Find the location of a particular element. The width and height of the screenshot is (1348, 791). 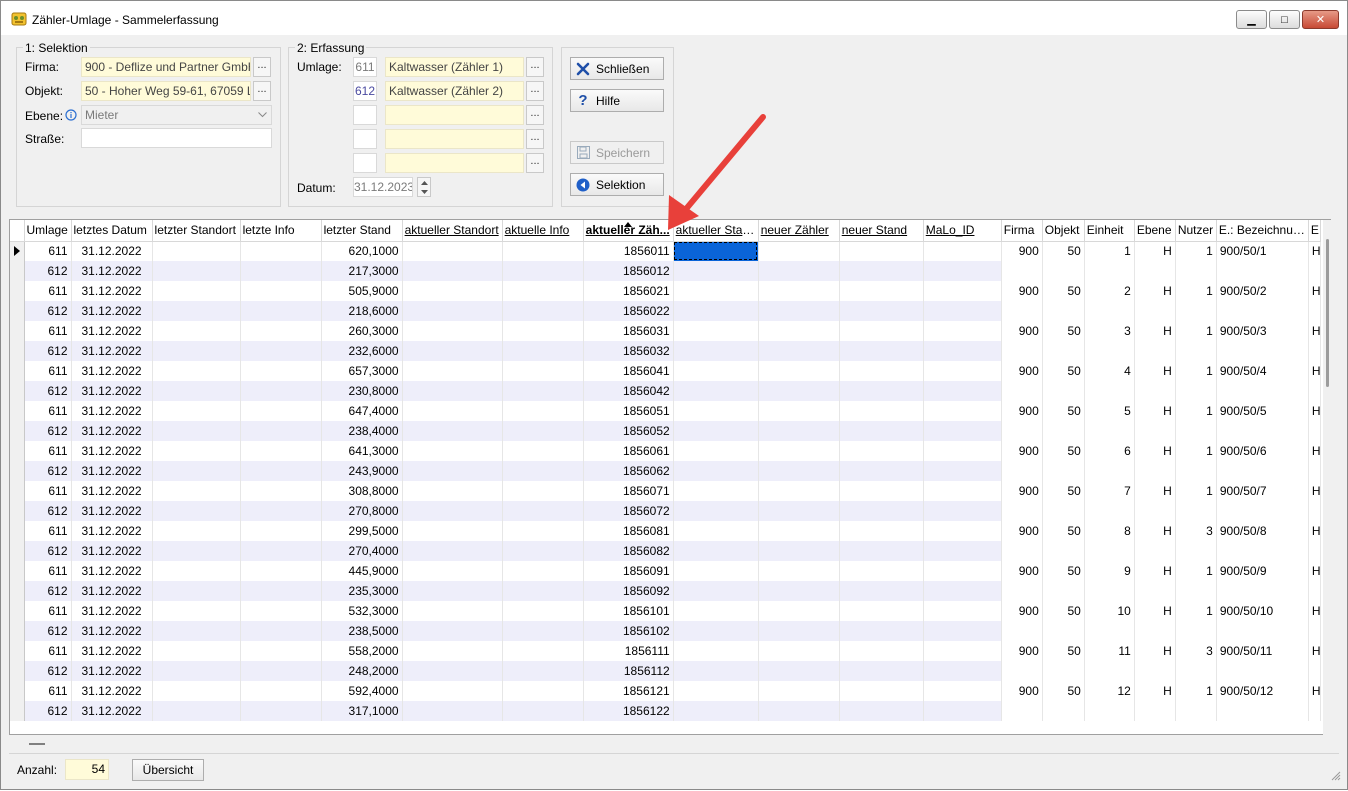

header-einheit: Einheit is located at coordinates (1109, 231).